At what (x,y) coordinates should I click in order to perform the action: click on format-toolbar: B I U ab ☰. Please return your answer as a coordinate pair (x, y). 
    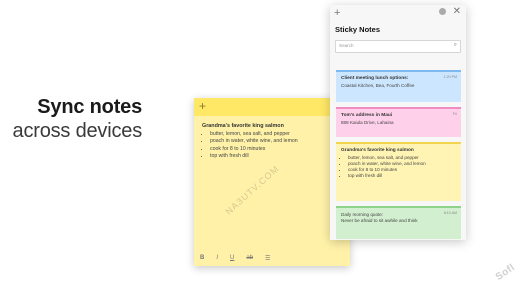
    Looking at the image, I should click on (272, 258).